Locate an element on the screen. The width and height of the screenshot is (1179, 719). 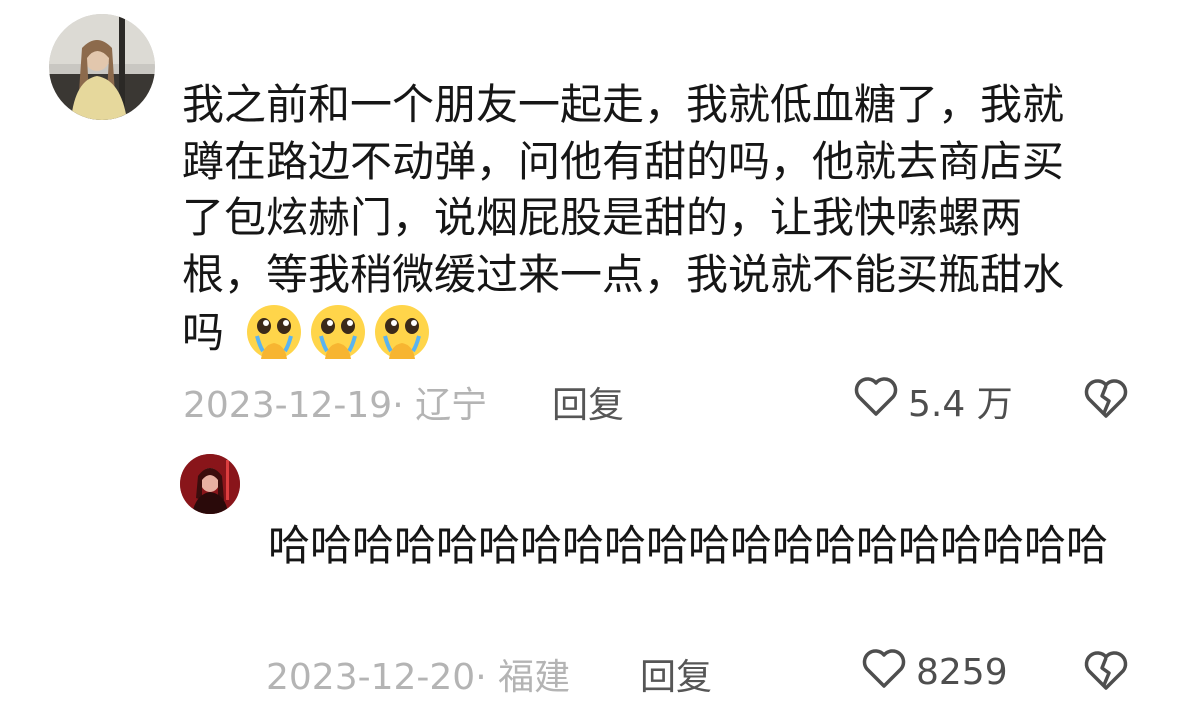
like-button: 5.4 万 is located at coordinates (932, 400).